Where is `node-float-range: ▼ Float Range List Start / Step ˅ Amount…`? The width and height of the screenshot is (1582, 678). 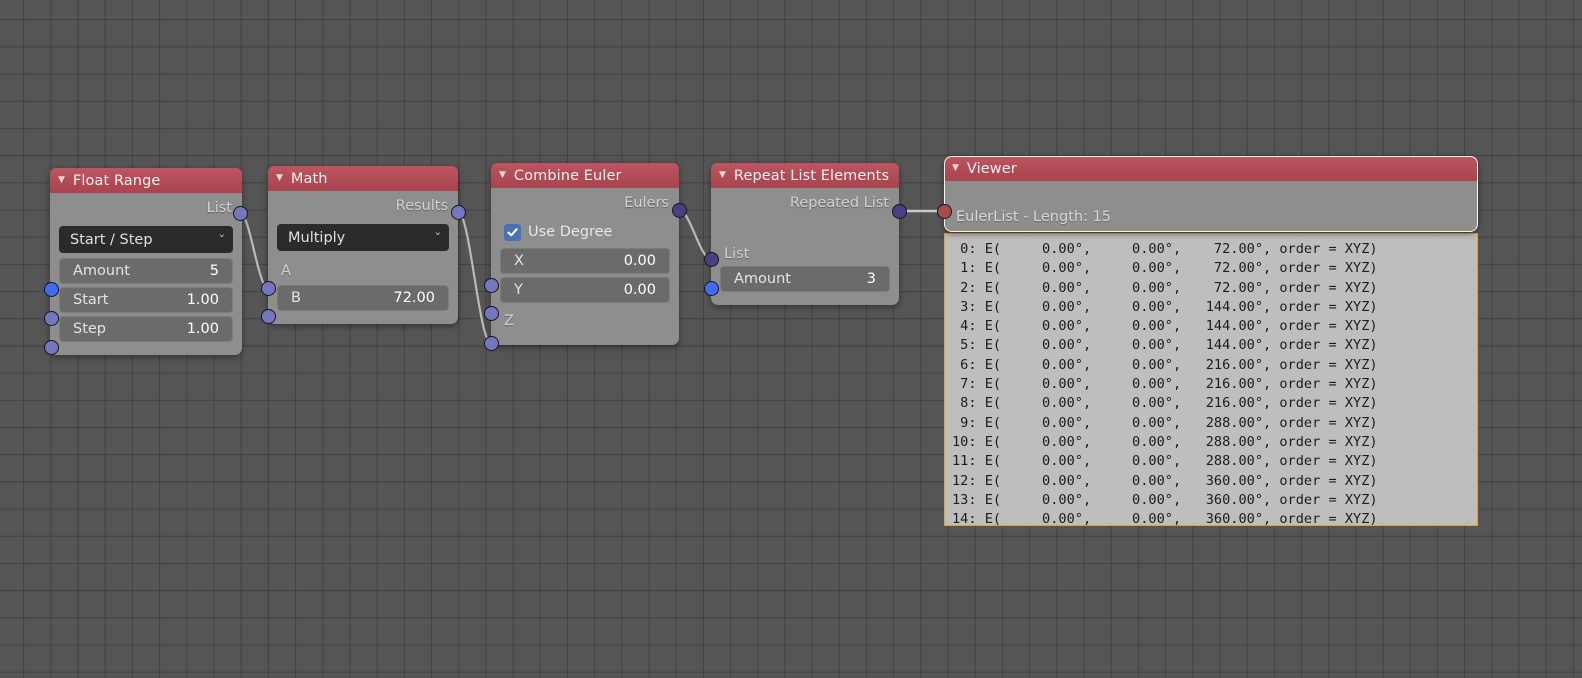 node-float-range: ▼ Float Range List Start / Step ˅ Amount… is located at coordinates (146, 261).